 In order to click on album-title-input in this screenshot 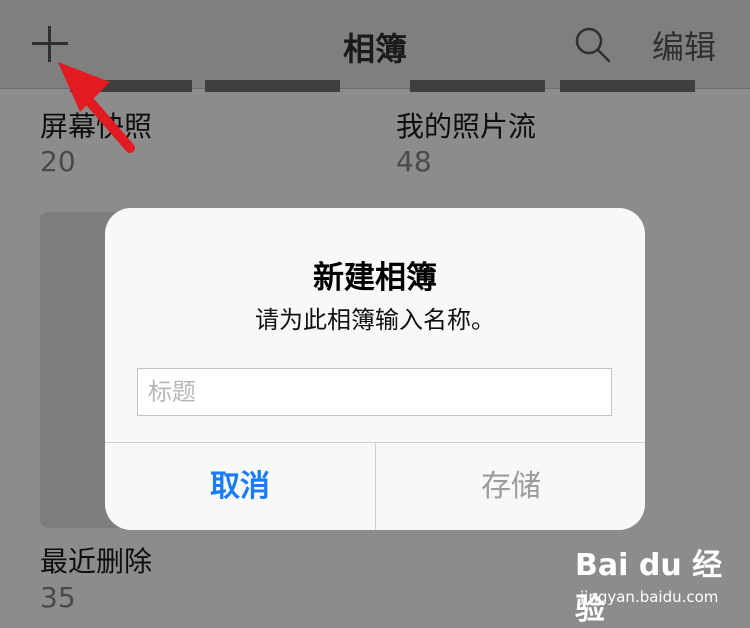, I will do `click(374, 392)`.